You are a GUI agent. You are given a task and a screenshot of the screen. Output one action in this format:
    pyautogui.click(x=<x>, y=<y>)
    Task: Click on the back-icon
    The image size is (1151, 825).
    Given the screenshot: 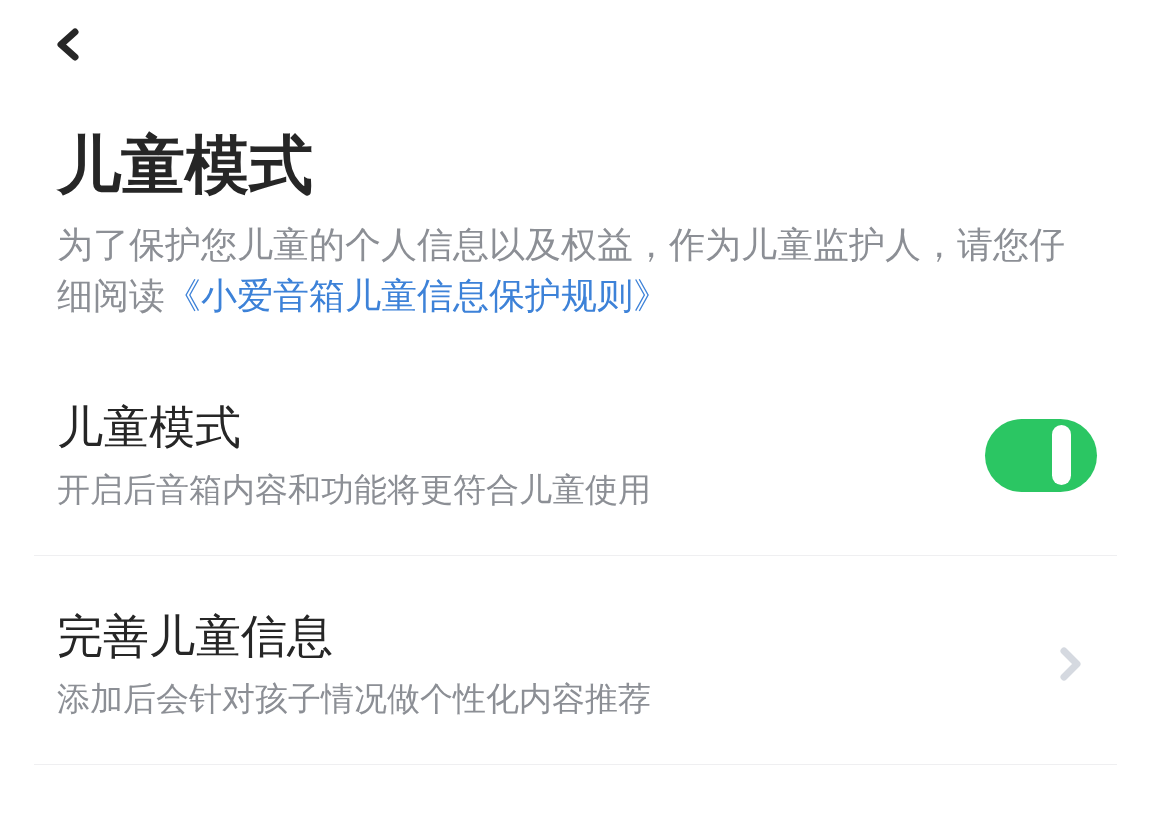 What is the action you would take?
    pyautogui.click(x=67, y=44)
    